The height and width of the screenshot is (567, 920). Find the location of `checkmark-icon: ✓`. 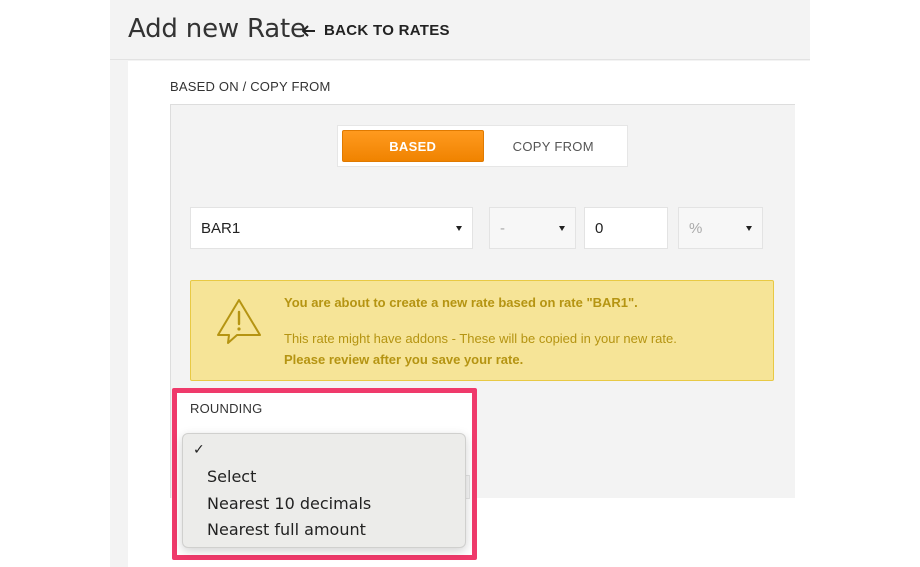

checkmark-icon: ✓ is located at coordinates (199, 450).